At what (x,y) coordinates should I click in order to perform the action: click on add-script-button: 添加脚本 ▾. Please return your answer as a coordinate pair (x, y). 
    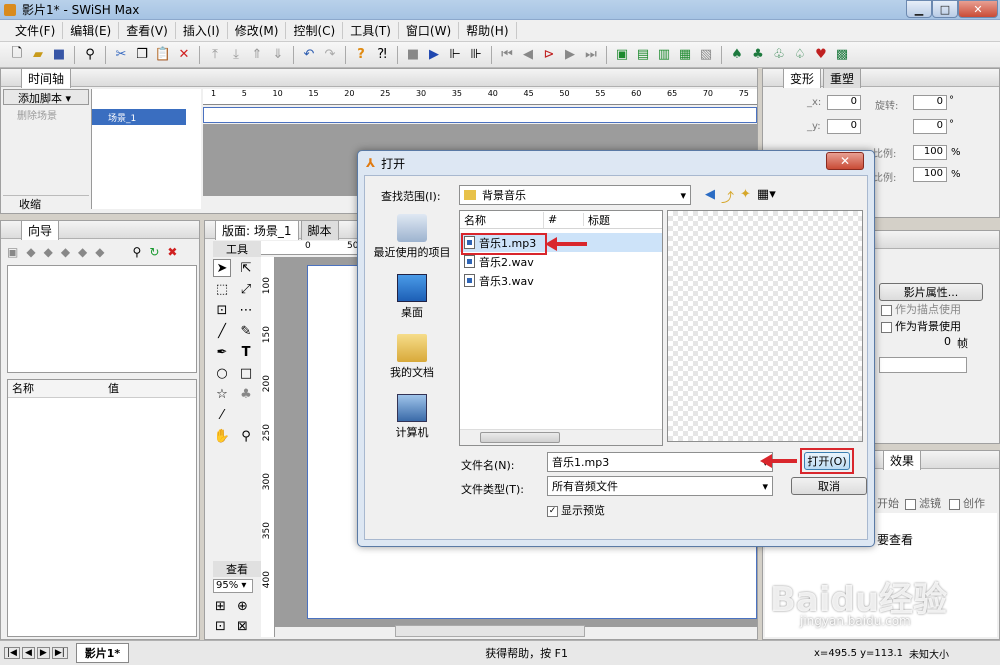
    Looking at the image, I should click on (46, 97).